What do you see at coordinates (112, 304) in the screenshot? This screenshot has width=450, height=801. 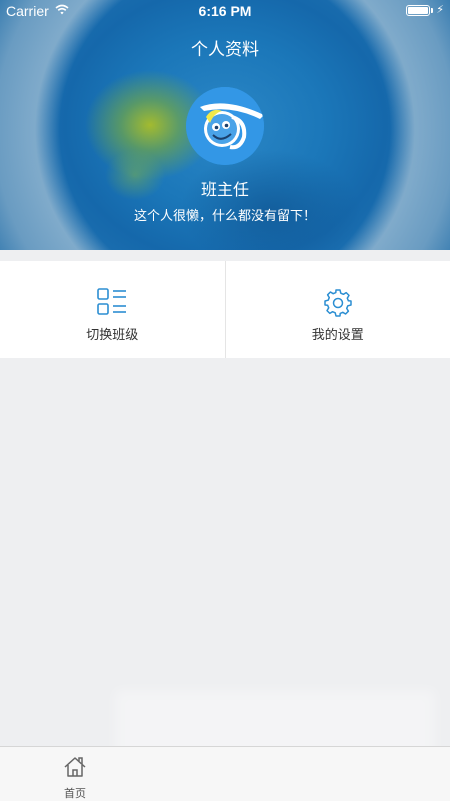 I see `grid-list-icon` at bounding box center [112, 304].